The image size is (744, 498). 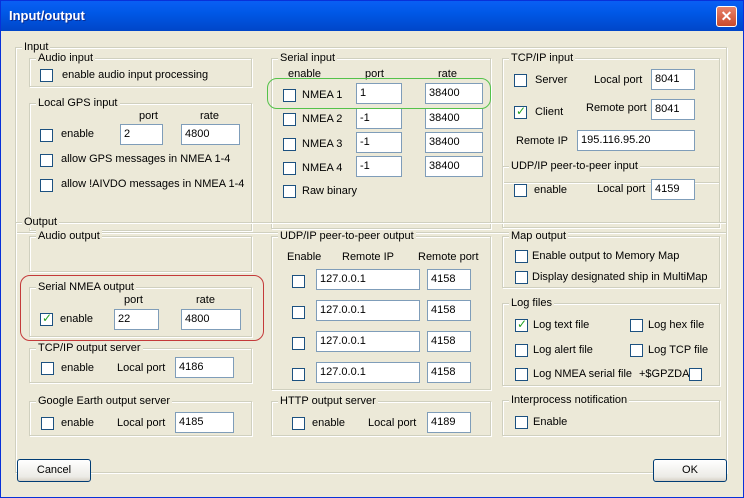 I want to click on tcp-server-checkbox, so click(x=520, y=80).